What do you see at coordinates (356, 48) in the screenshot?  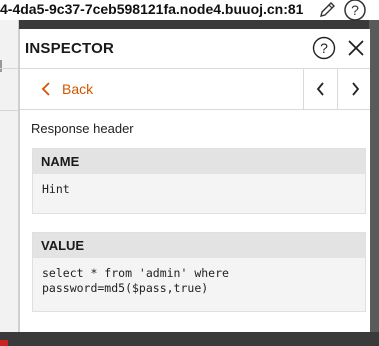 I see `close-icon` at bounding box center [356, 48].